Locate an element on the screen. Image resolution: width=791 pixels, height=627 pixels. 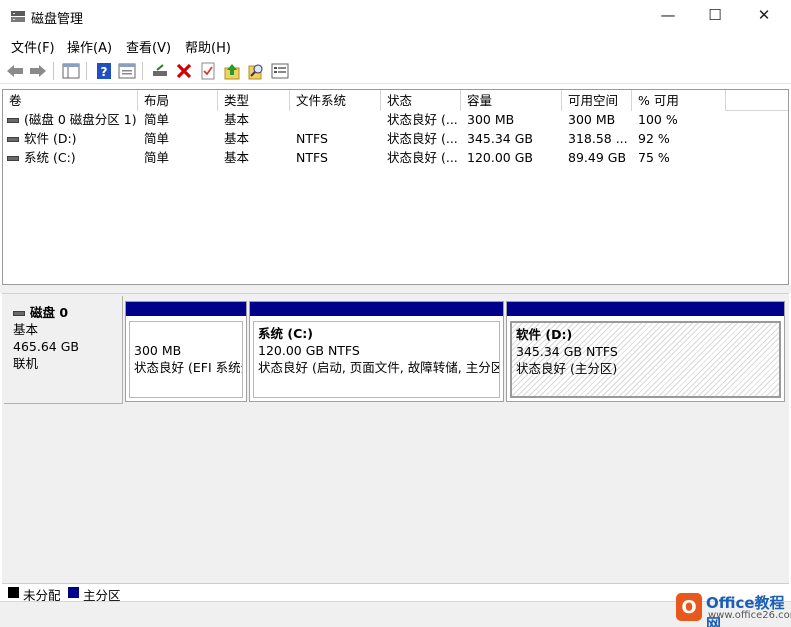
volume-name: 系统 (C:) is located at coordinates (50, 157).